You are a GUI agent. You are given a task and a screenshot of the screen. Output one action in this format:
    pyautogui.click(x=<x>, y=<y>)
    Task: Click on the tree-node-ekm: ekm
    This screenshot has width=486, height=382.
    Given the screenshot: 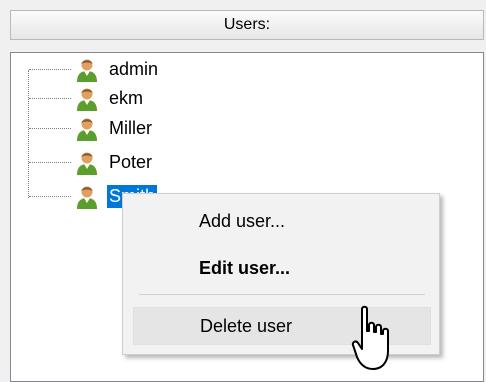 What is the action you would take?
    pyautogui.click(x=139, y=99)
    